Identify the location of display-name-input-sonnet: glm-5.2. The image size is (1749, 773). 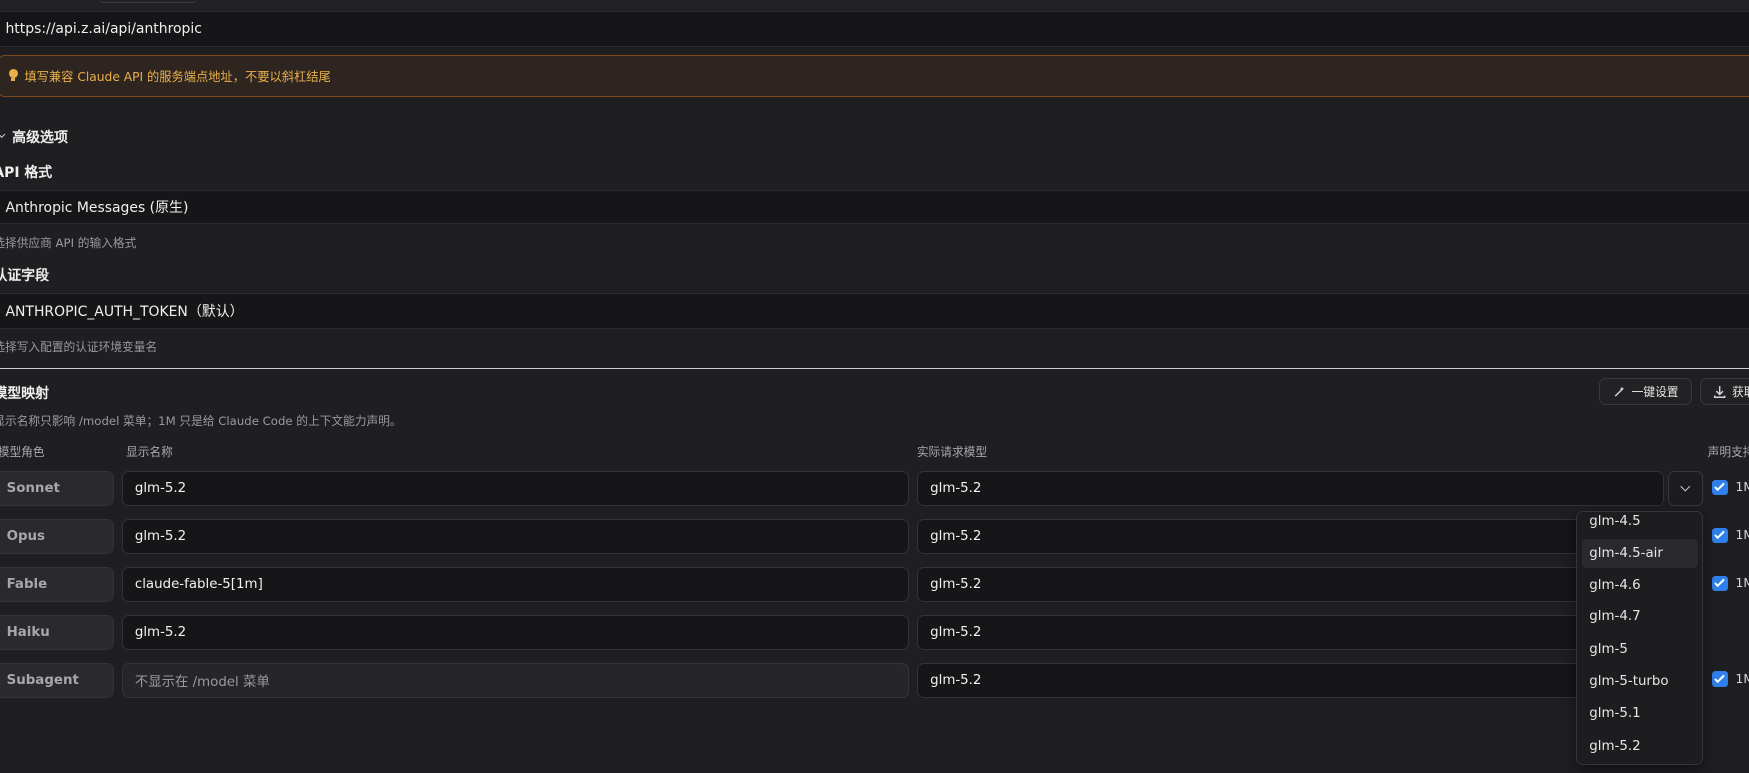
(515, 488).